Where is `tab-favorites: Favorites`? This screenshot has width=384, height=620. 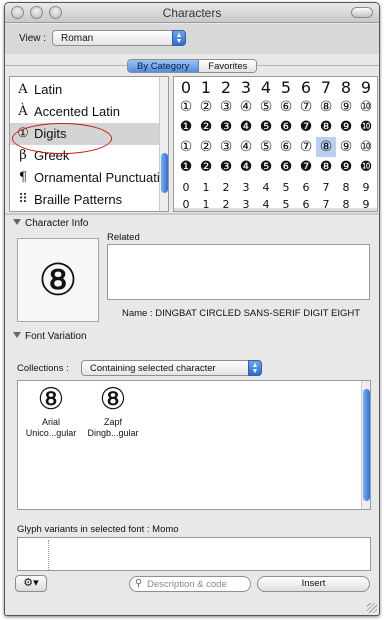 tab-favorites: Favorites is located at coordinates (228, 66).